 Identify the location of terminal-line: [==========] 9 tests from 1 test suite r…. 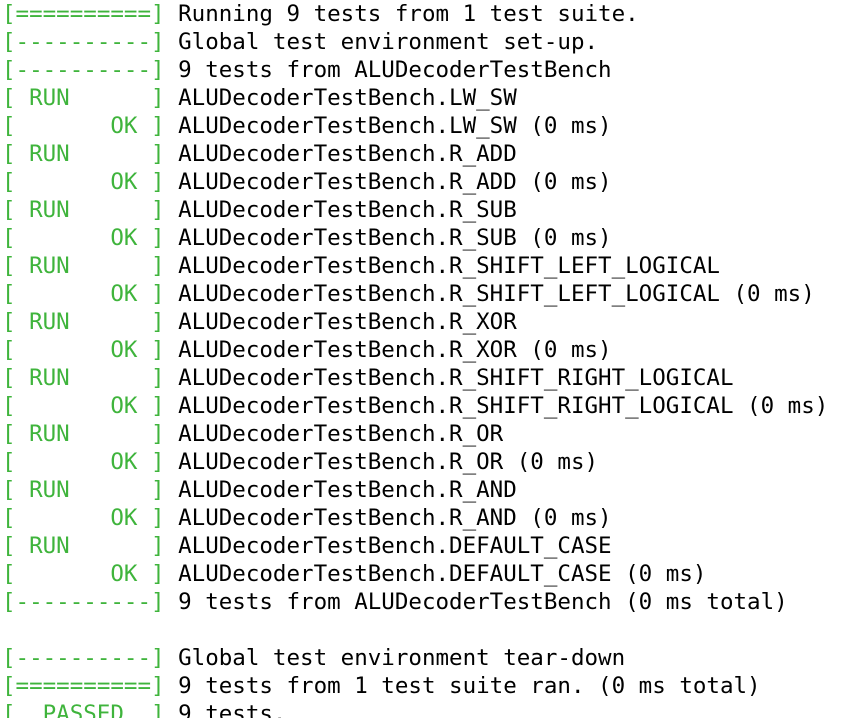
(430, 686).